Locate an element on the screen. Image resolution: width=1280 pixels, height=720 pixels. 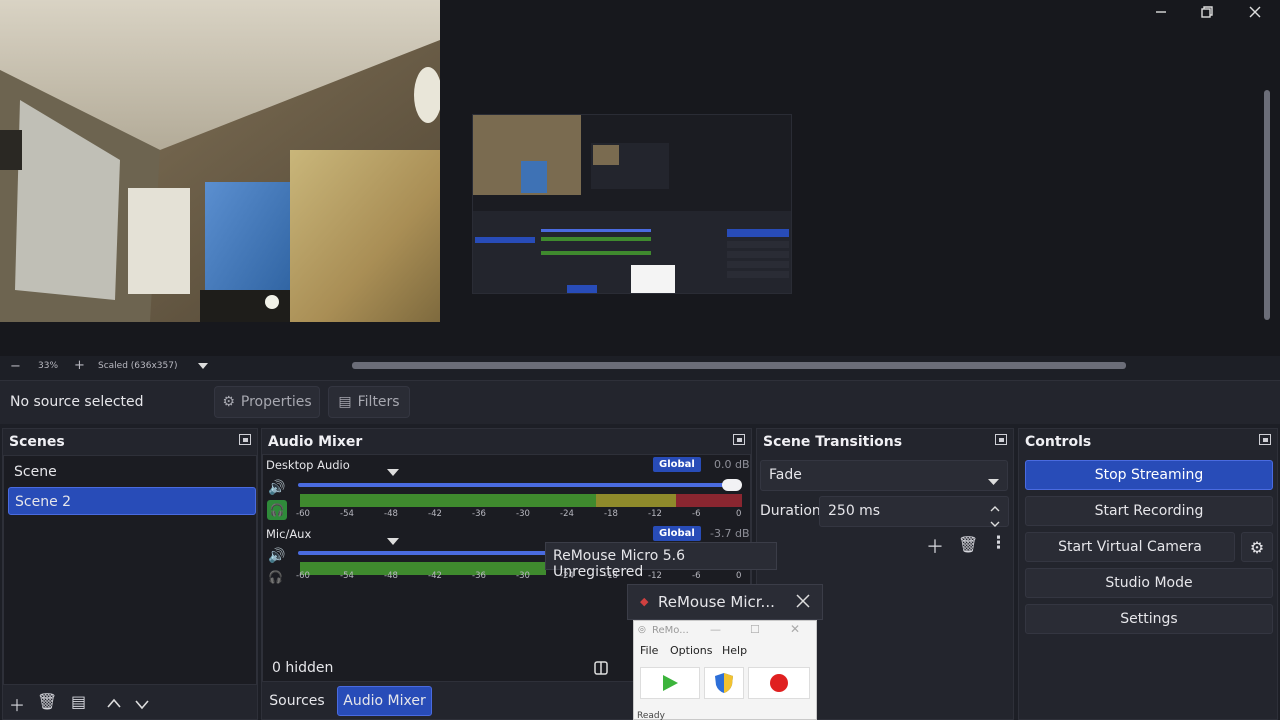
meter-tick-label: -36 is located at coordinates (479, 576).